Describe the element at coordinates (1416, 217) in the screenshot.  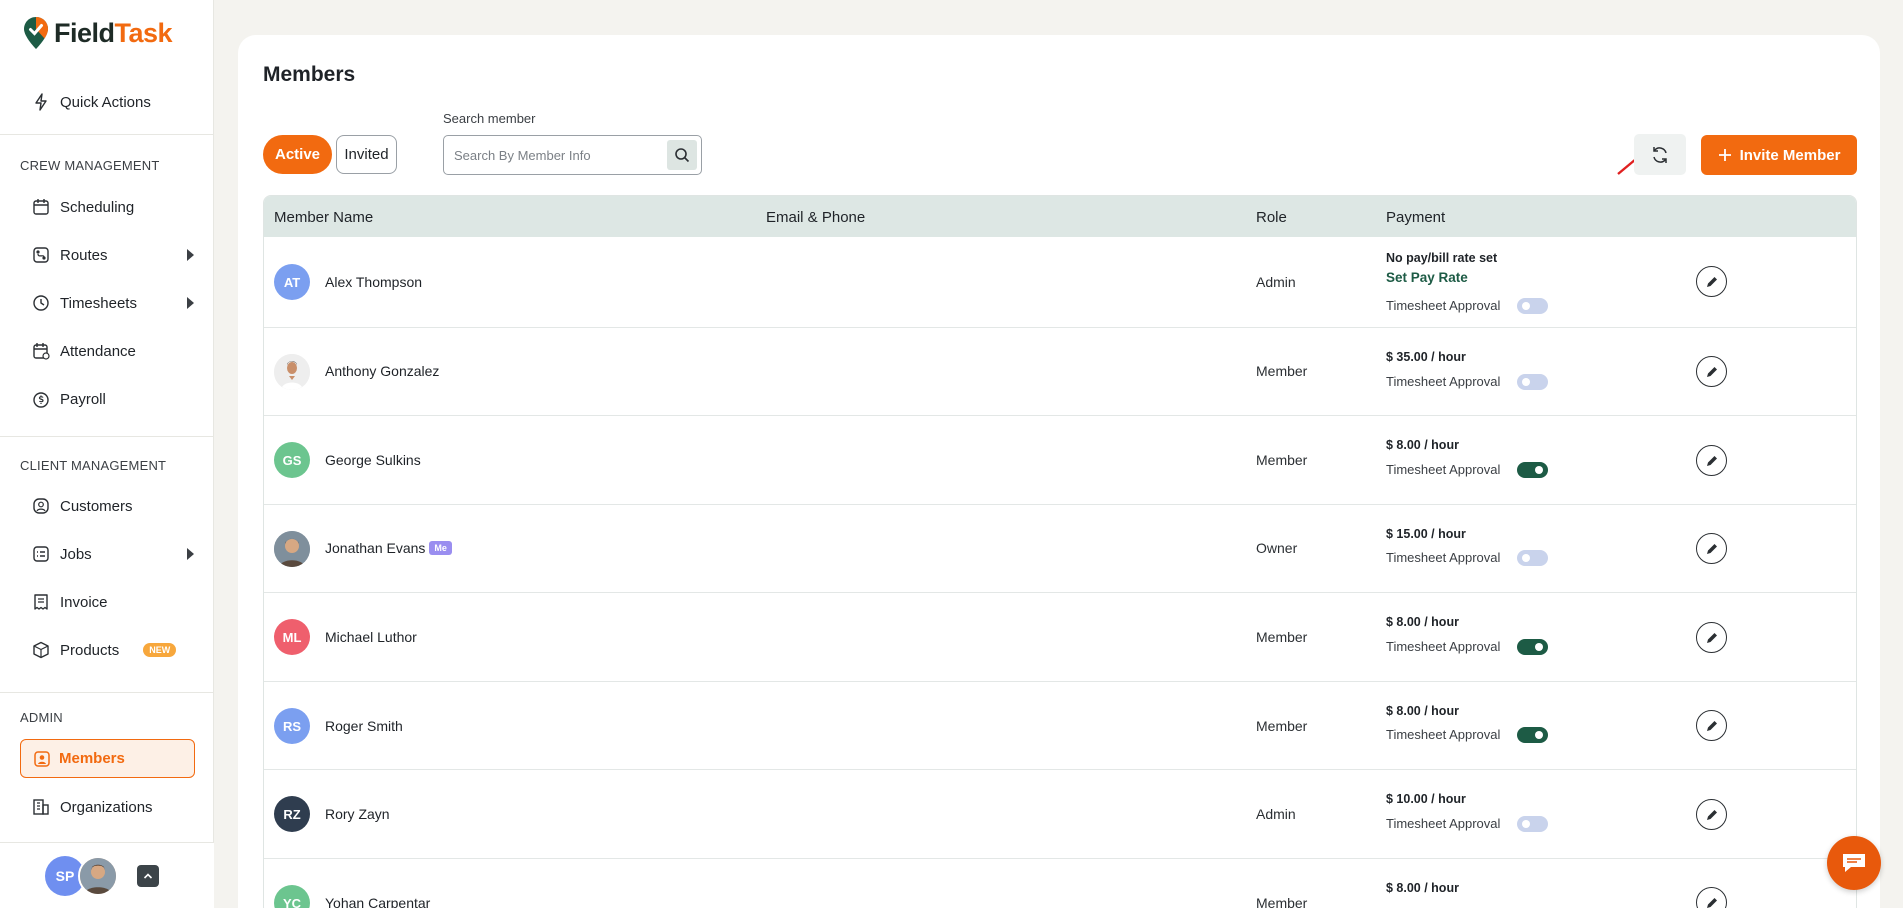
I see `header-payment: Payment` at that location.